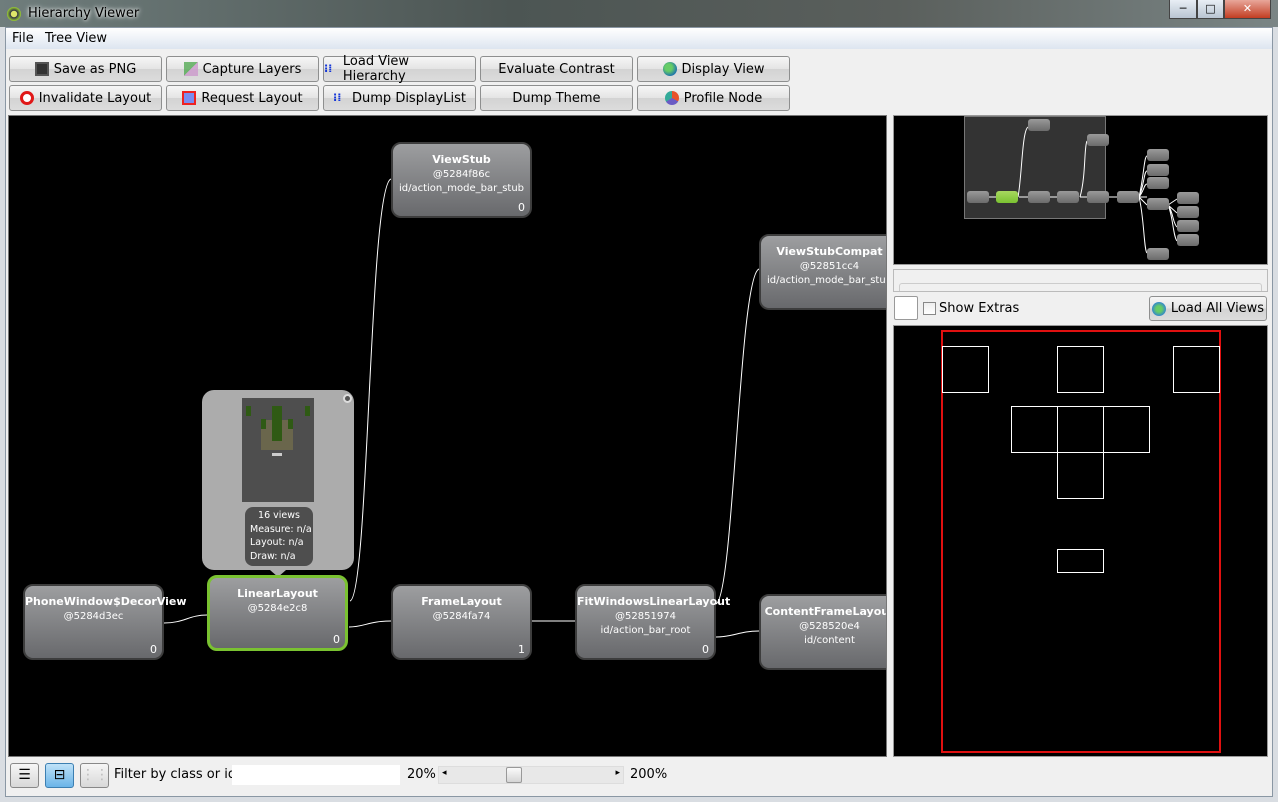  What do you see at coordinates (24, 775) in the screenshot?
I see `list-view-icon: ☰` at bounding box center [24, 775].